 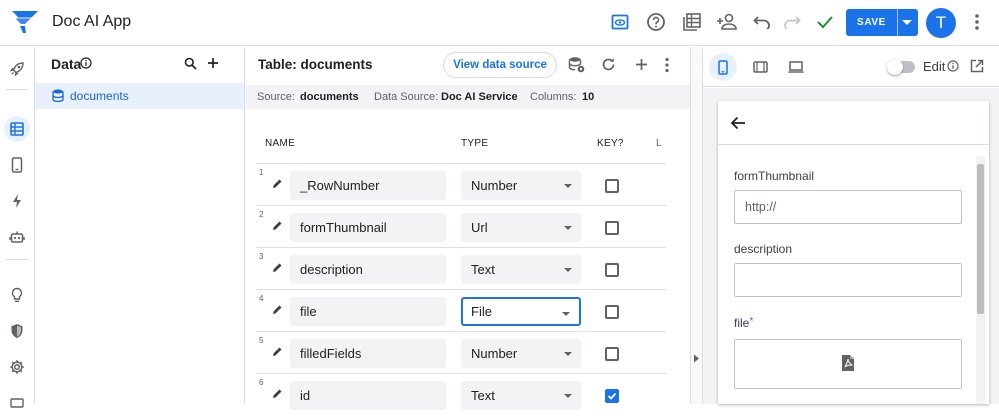 What do you see at coordinates (696, 358) in the screenshot?
I see `collapse-arrow-icon` at bounding box center [696, 358].